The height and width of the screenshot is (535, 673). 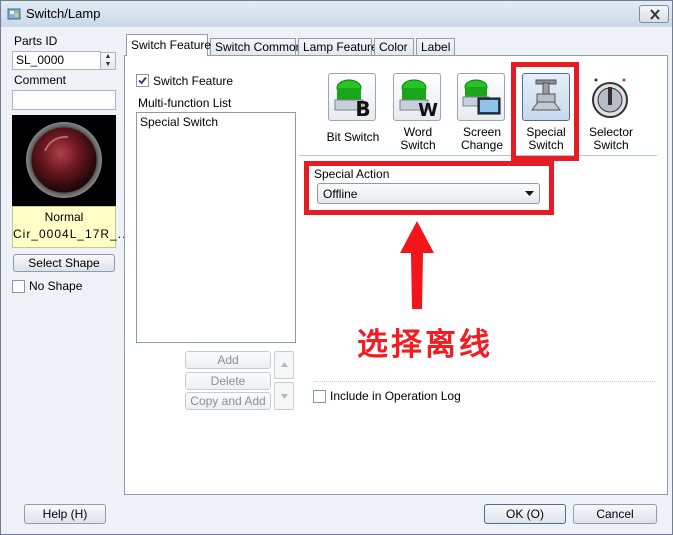 What do you see at coordinates (168, 45) in the screenshot?
I see `tab-switch-feature: Switch Feature` at bounding box center [168, 45].